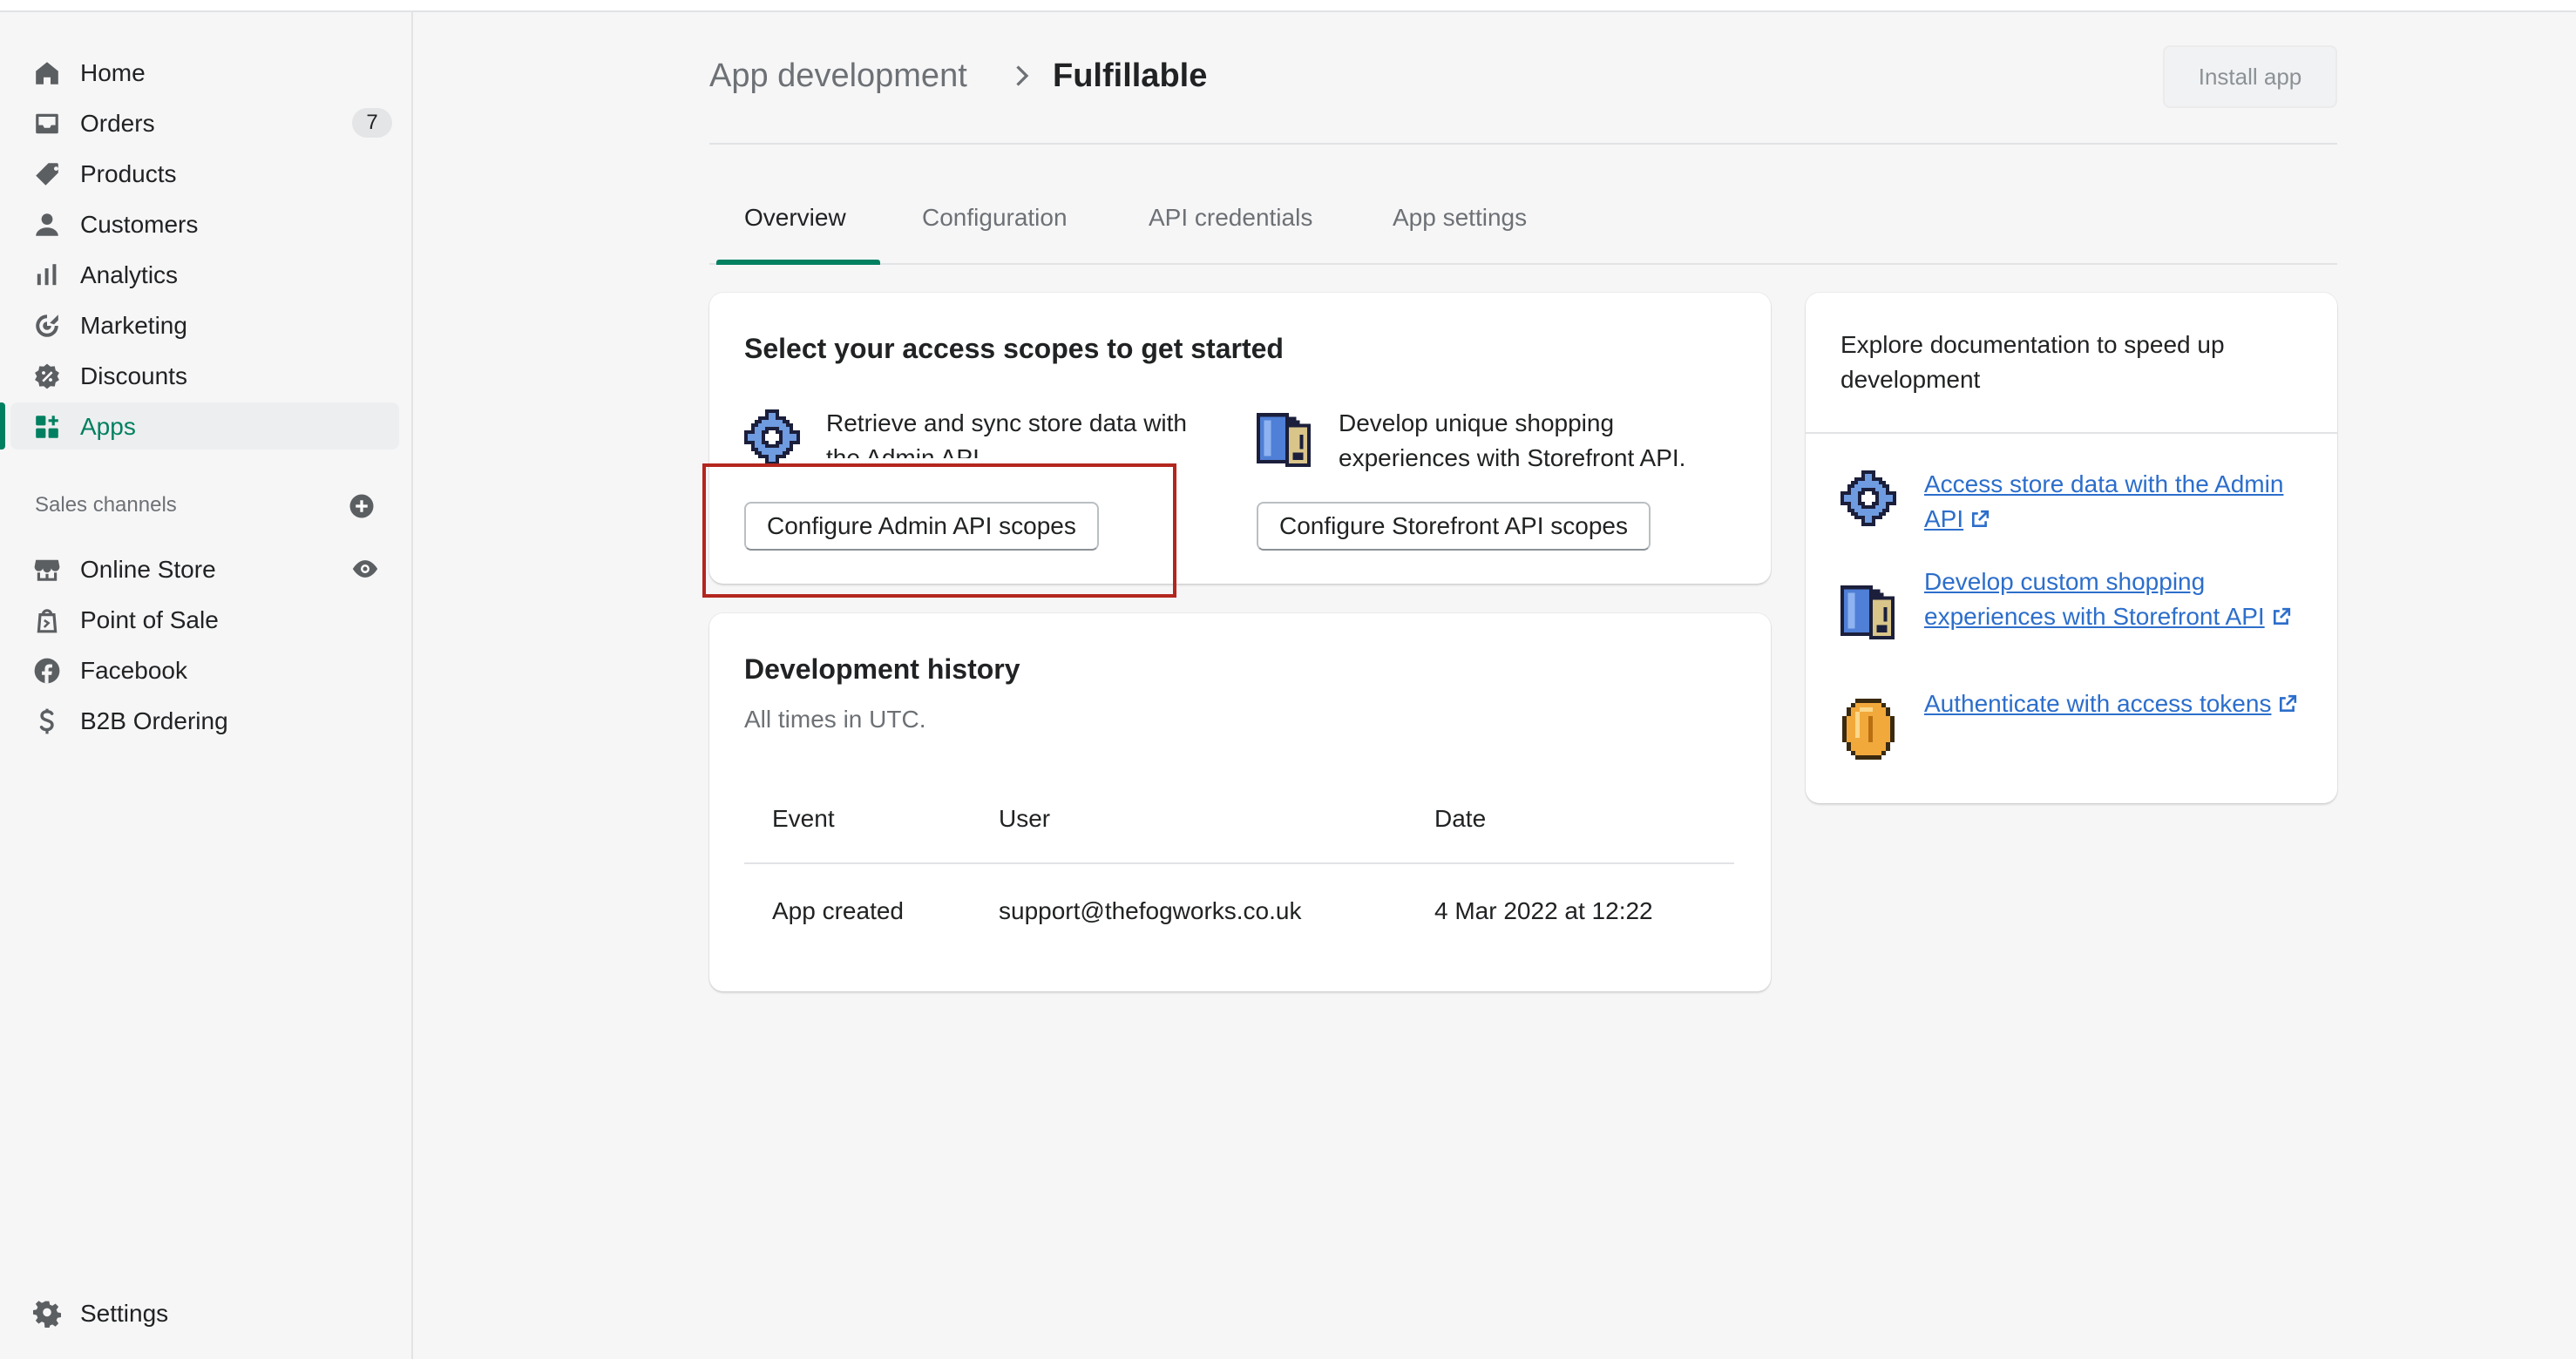 This screenshot has height=1359, width=2576. I want to click on sidebar-item-online-store: Online Store, so click(205, 569).